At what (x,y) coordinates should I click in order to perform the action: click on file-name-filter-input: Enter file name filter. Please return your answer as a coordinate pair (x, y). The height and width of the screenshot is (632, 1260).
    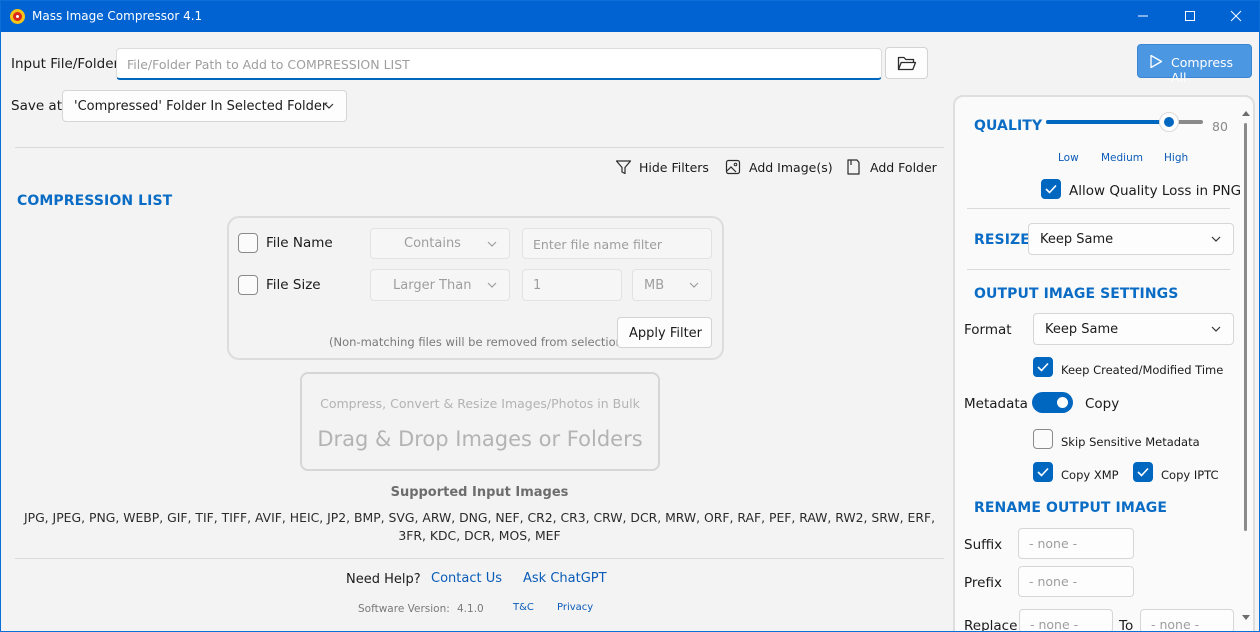
    Looking at the image, I should click on (617, 243).